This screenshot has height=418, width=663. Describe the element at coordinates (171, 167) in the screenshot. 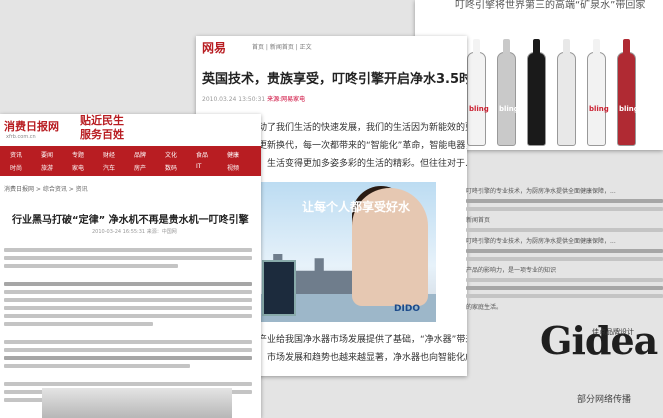

I see `nav-item: 数码` at that location.